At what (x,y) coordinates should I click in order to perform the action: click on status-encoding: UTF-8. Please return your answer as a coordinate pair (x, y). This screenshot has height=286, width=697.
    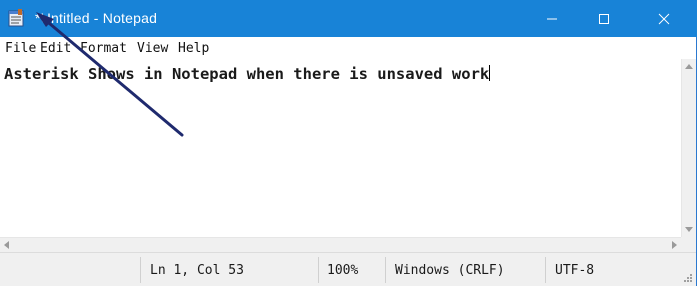
    Looking at the image, I should click on (575, 270).